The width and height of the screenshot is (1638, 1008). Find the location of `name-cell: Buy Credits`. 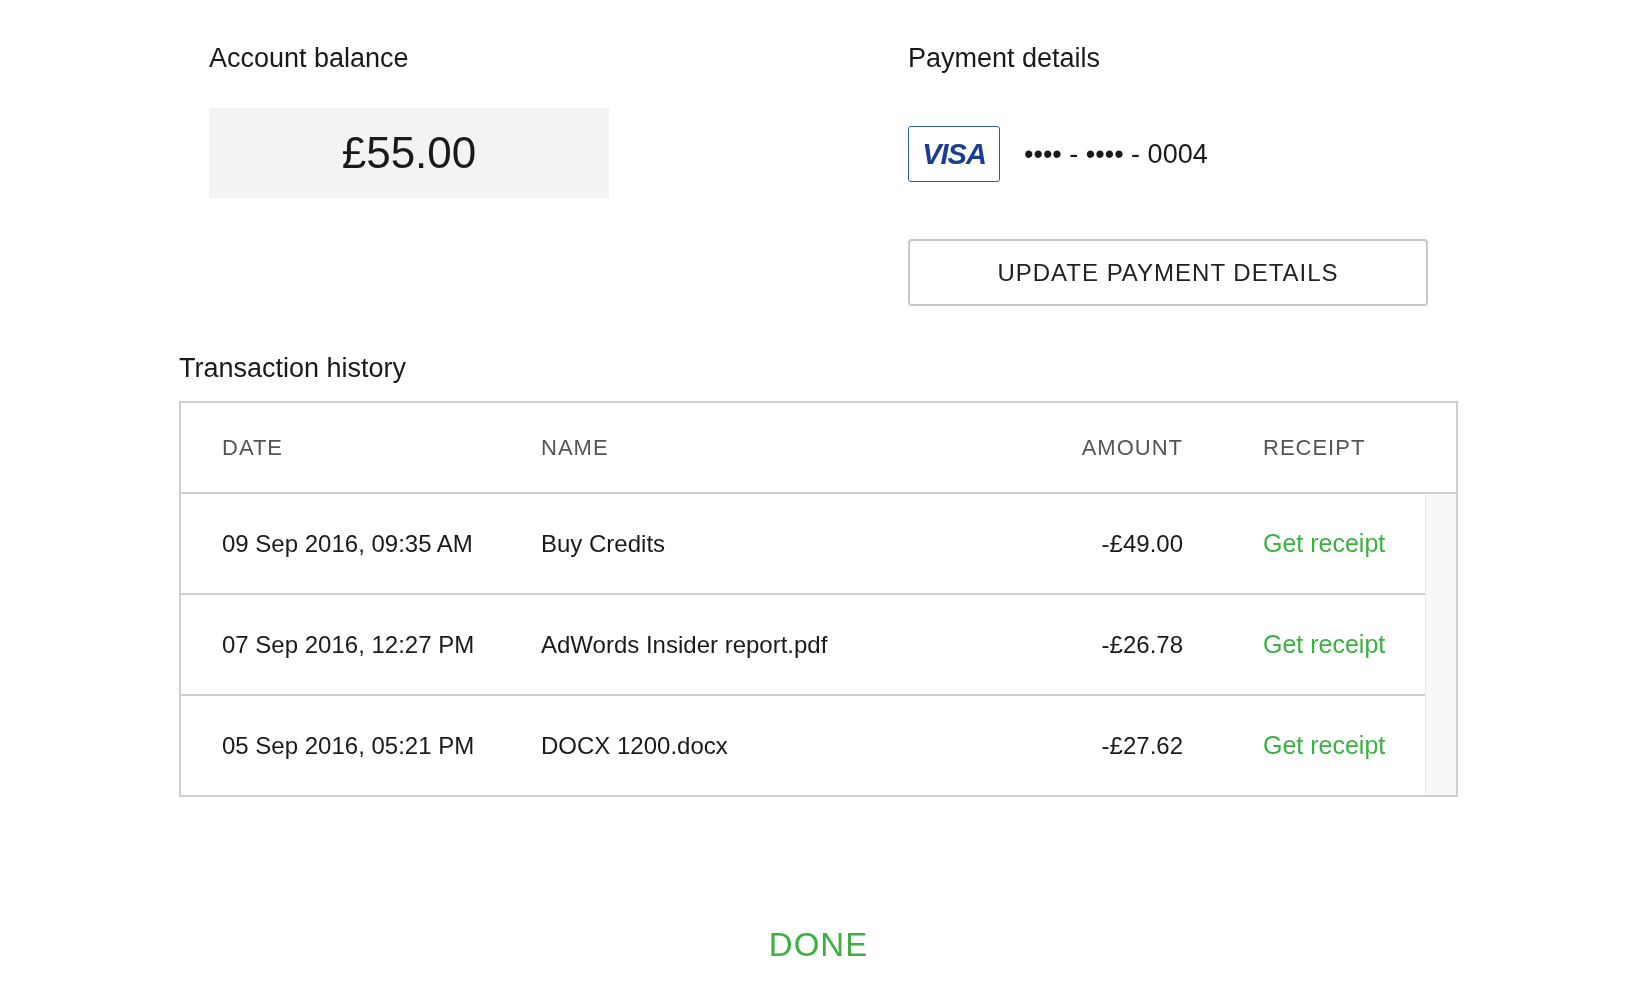

name-cell: Buy Credits is located at coordinates (603, 543).